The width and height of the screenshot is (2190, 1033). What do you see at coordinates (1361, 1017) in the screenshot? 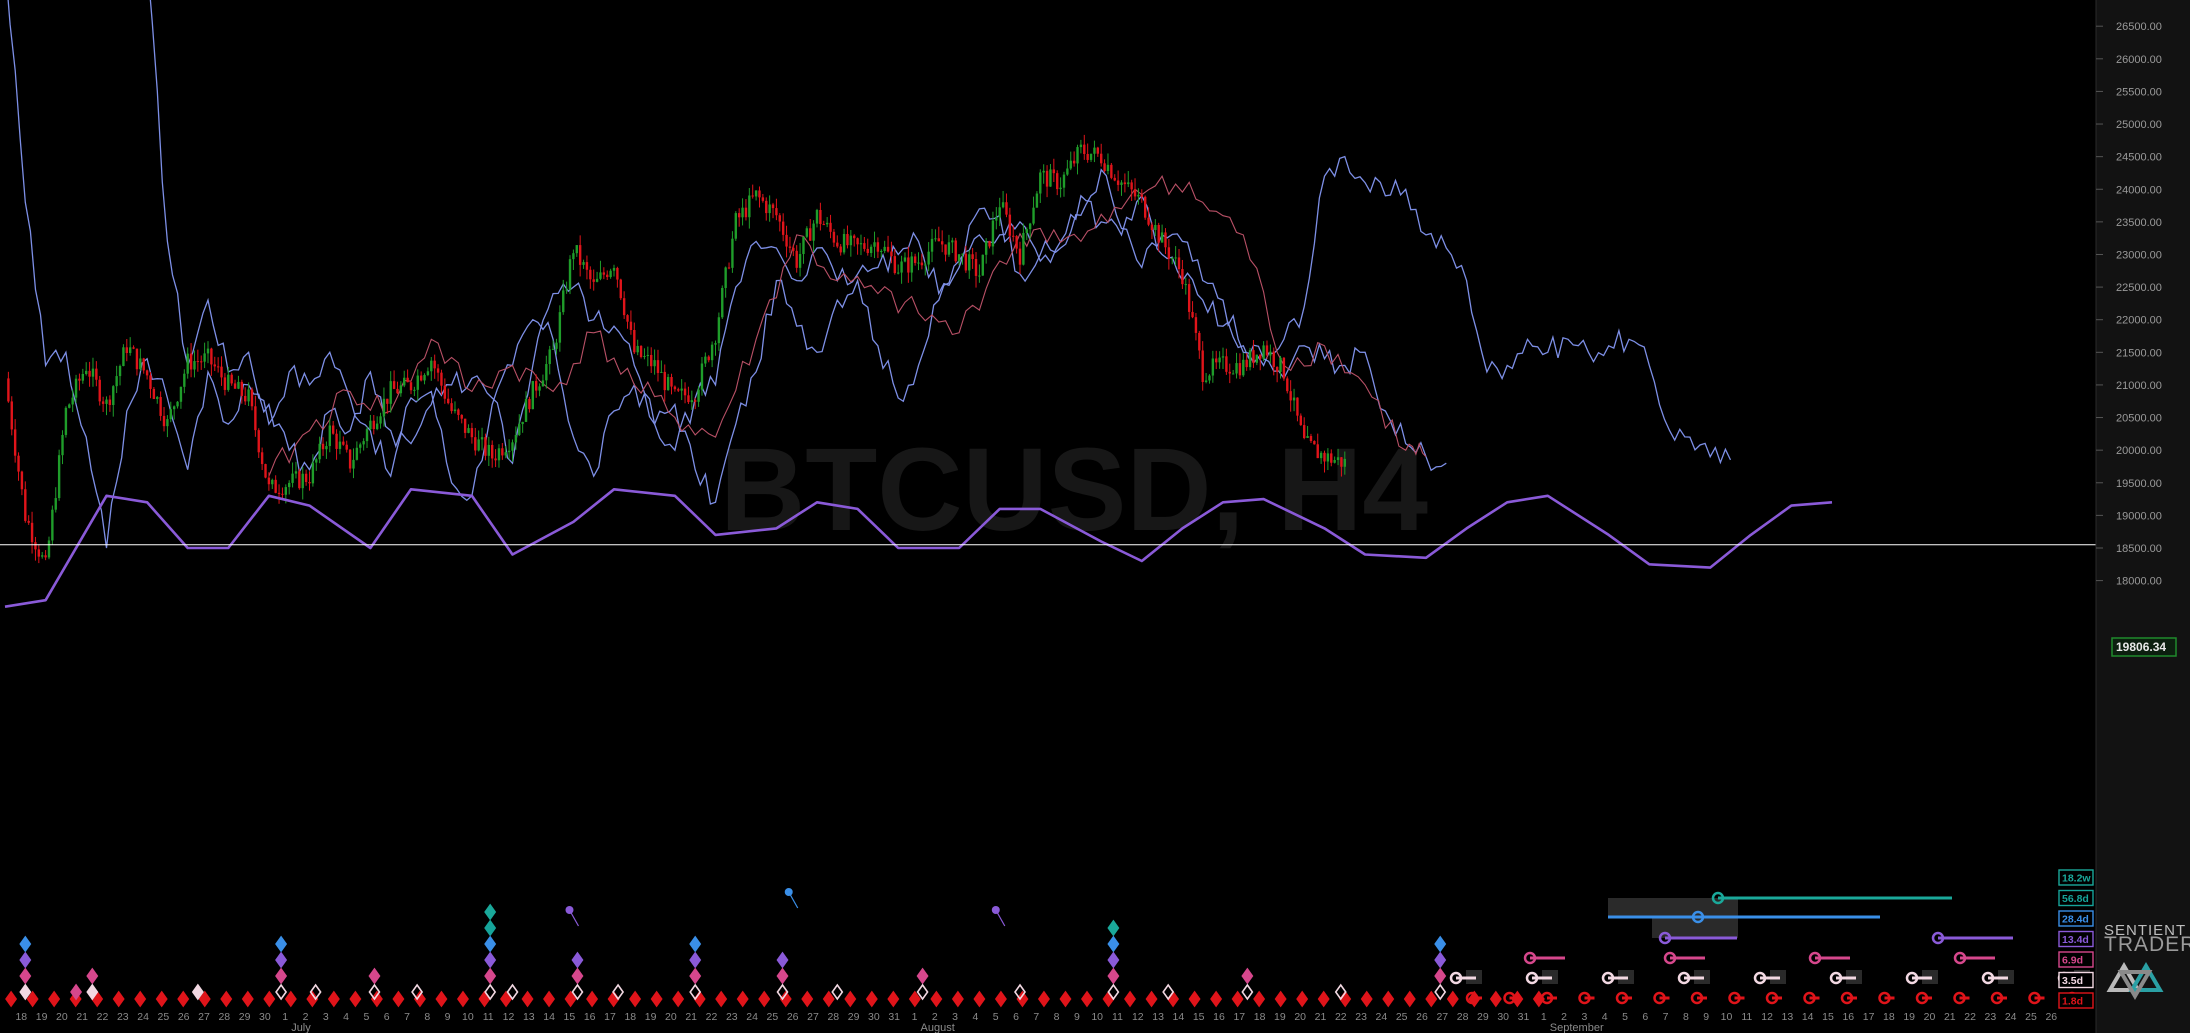
I see `x-day-label: 23` at bounding box center [1361, 1017].